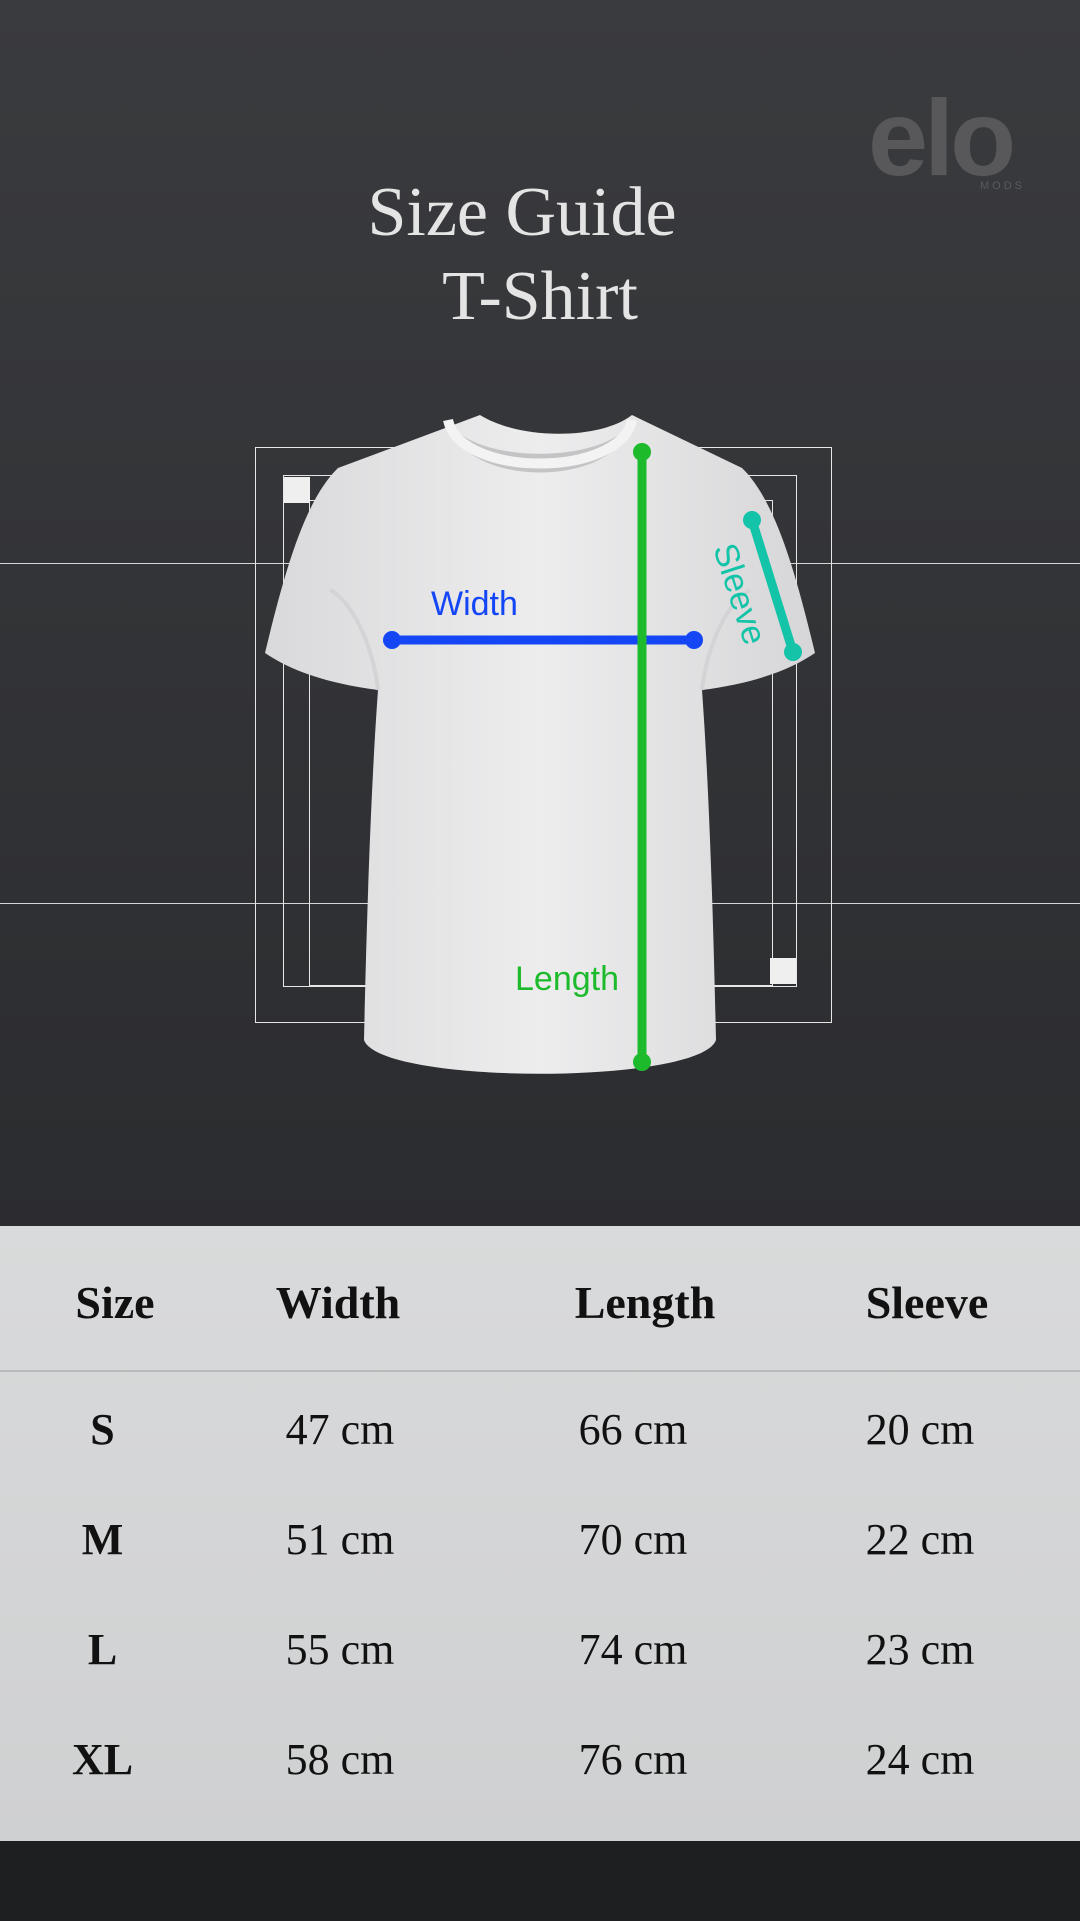 The width and height of the screenshot is (1080, 1921). What do you see at coordinates (920, 1649) in the screenshot?
I see `cell-sleeve: 23 cm` at bounding box center [920, 1649].